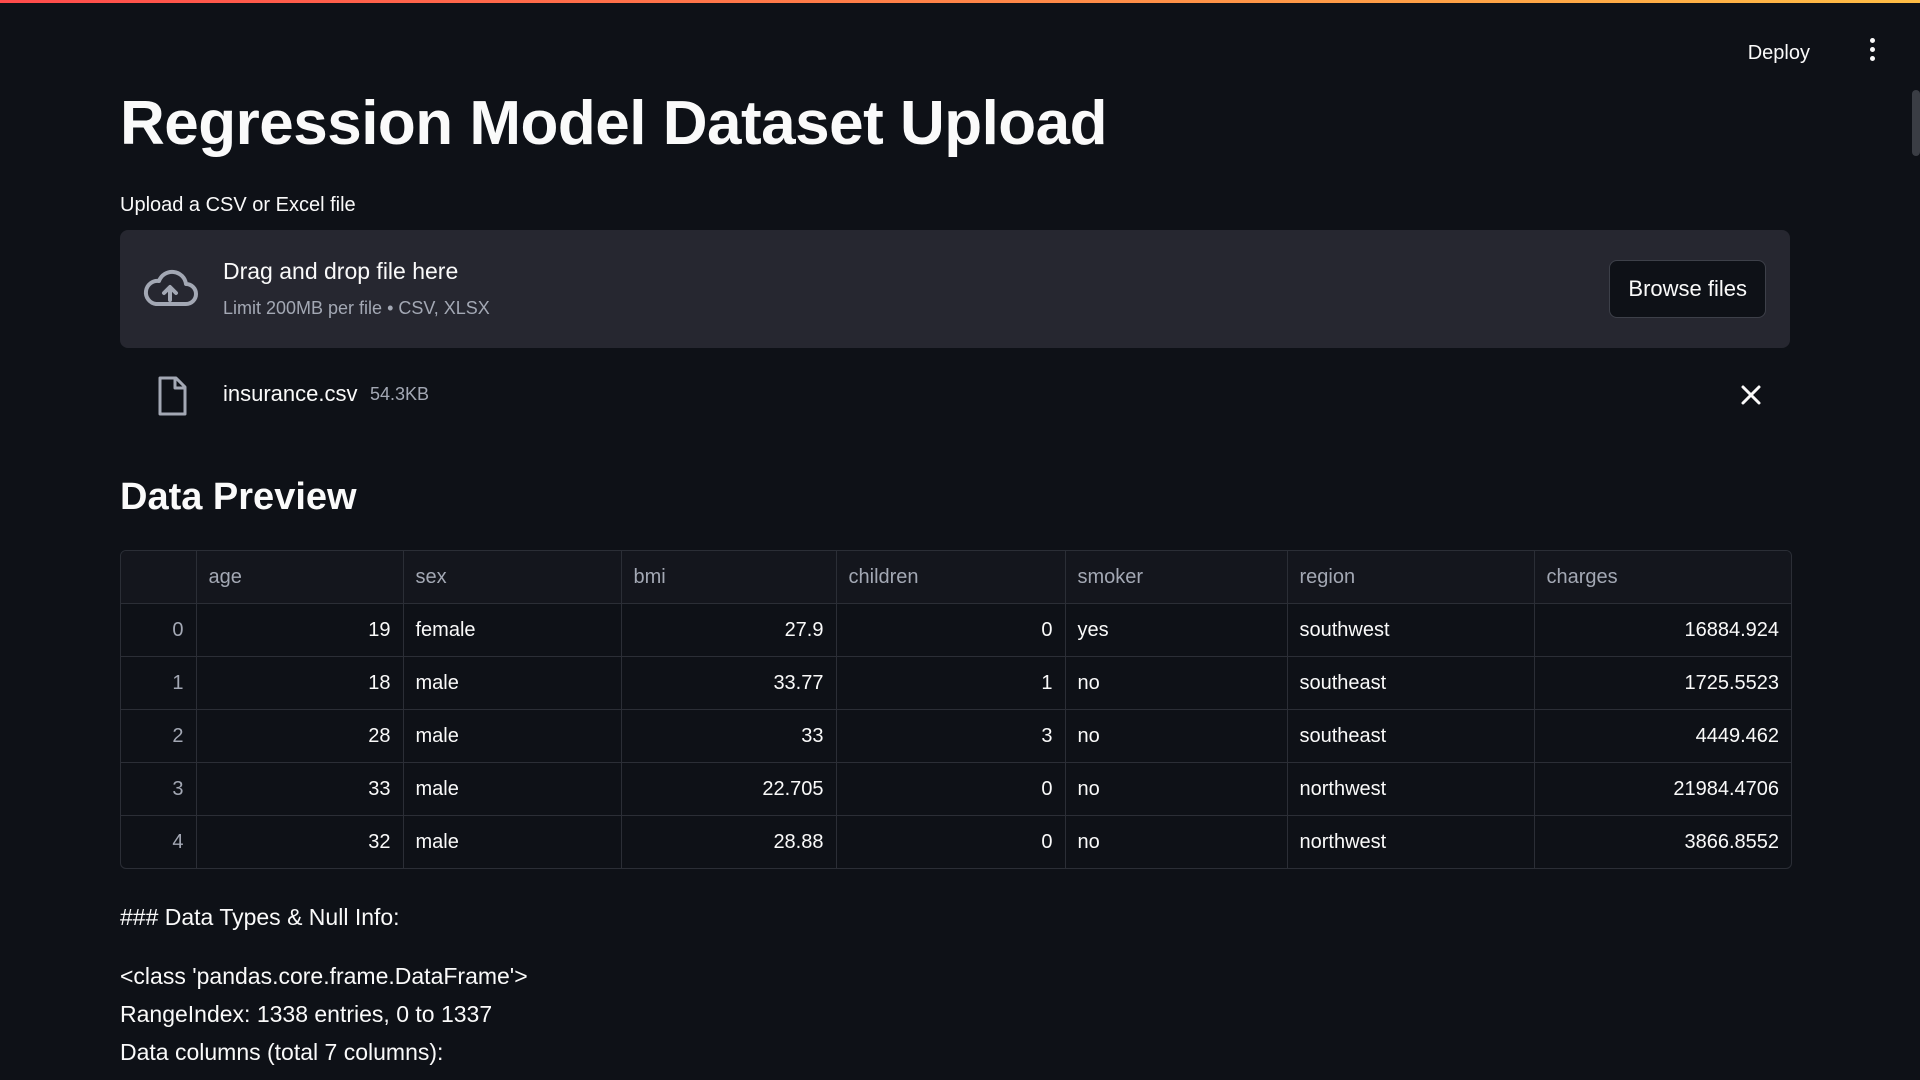  Describe the element at coordinates (512, 577) in the screenshot. I see `column-header: sex` at that location.